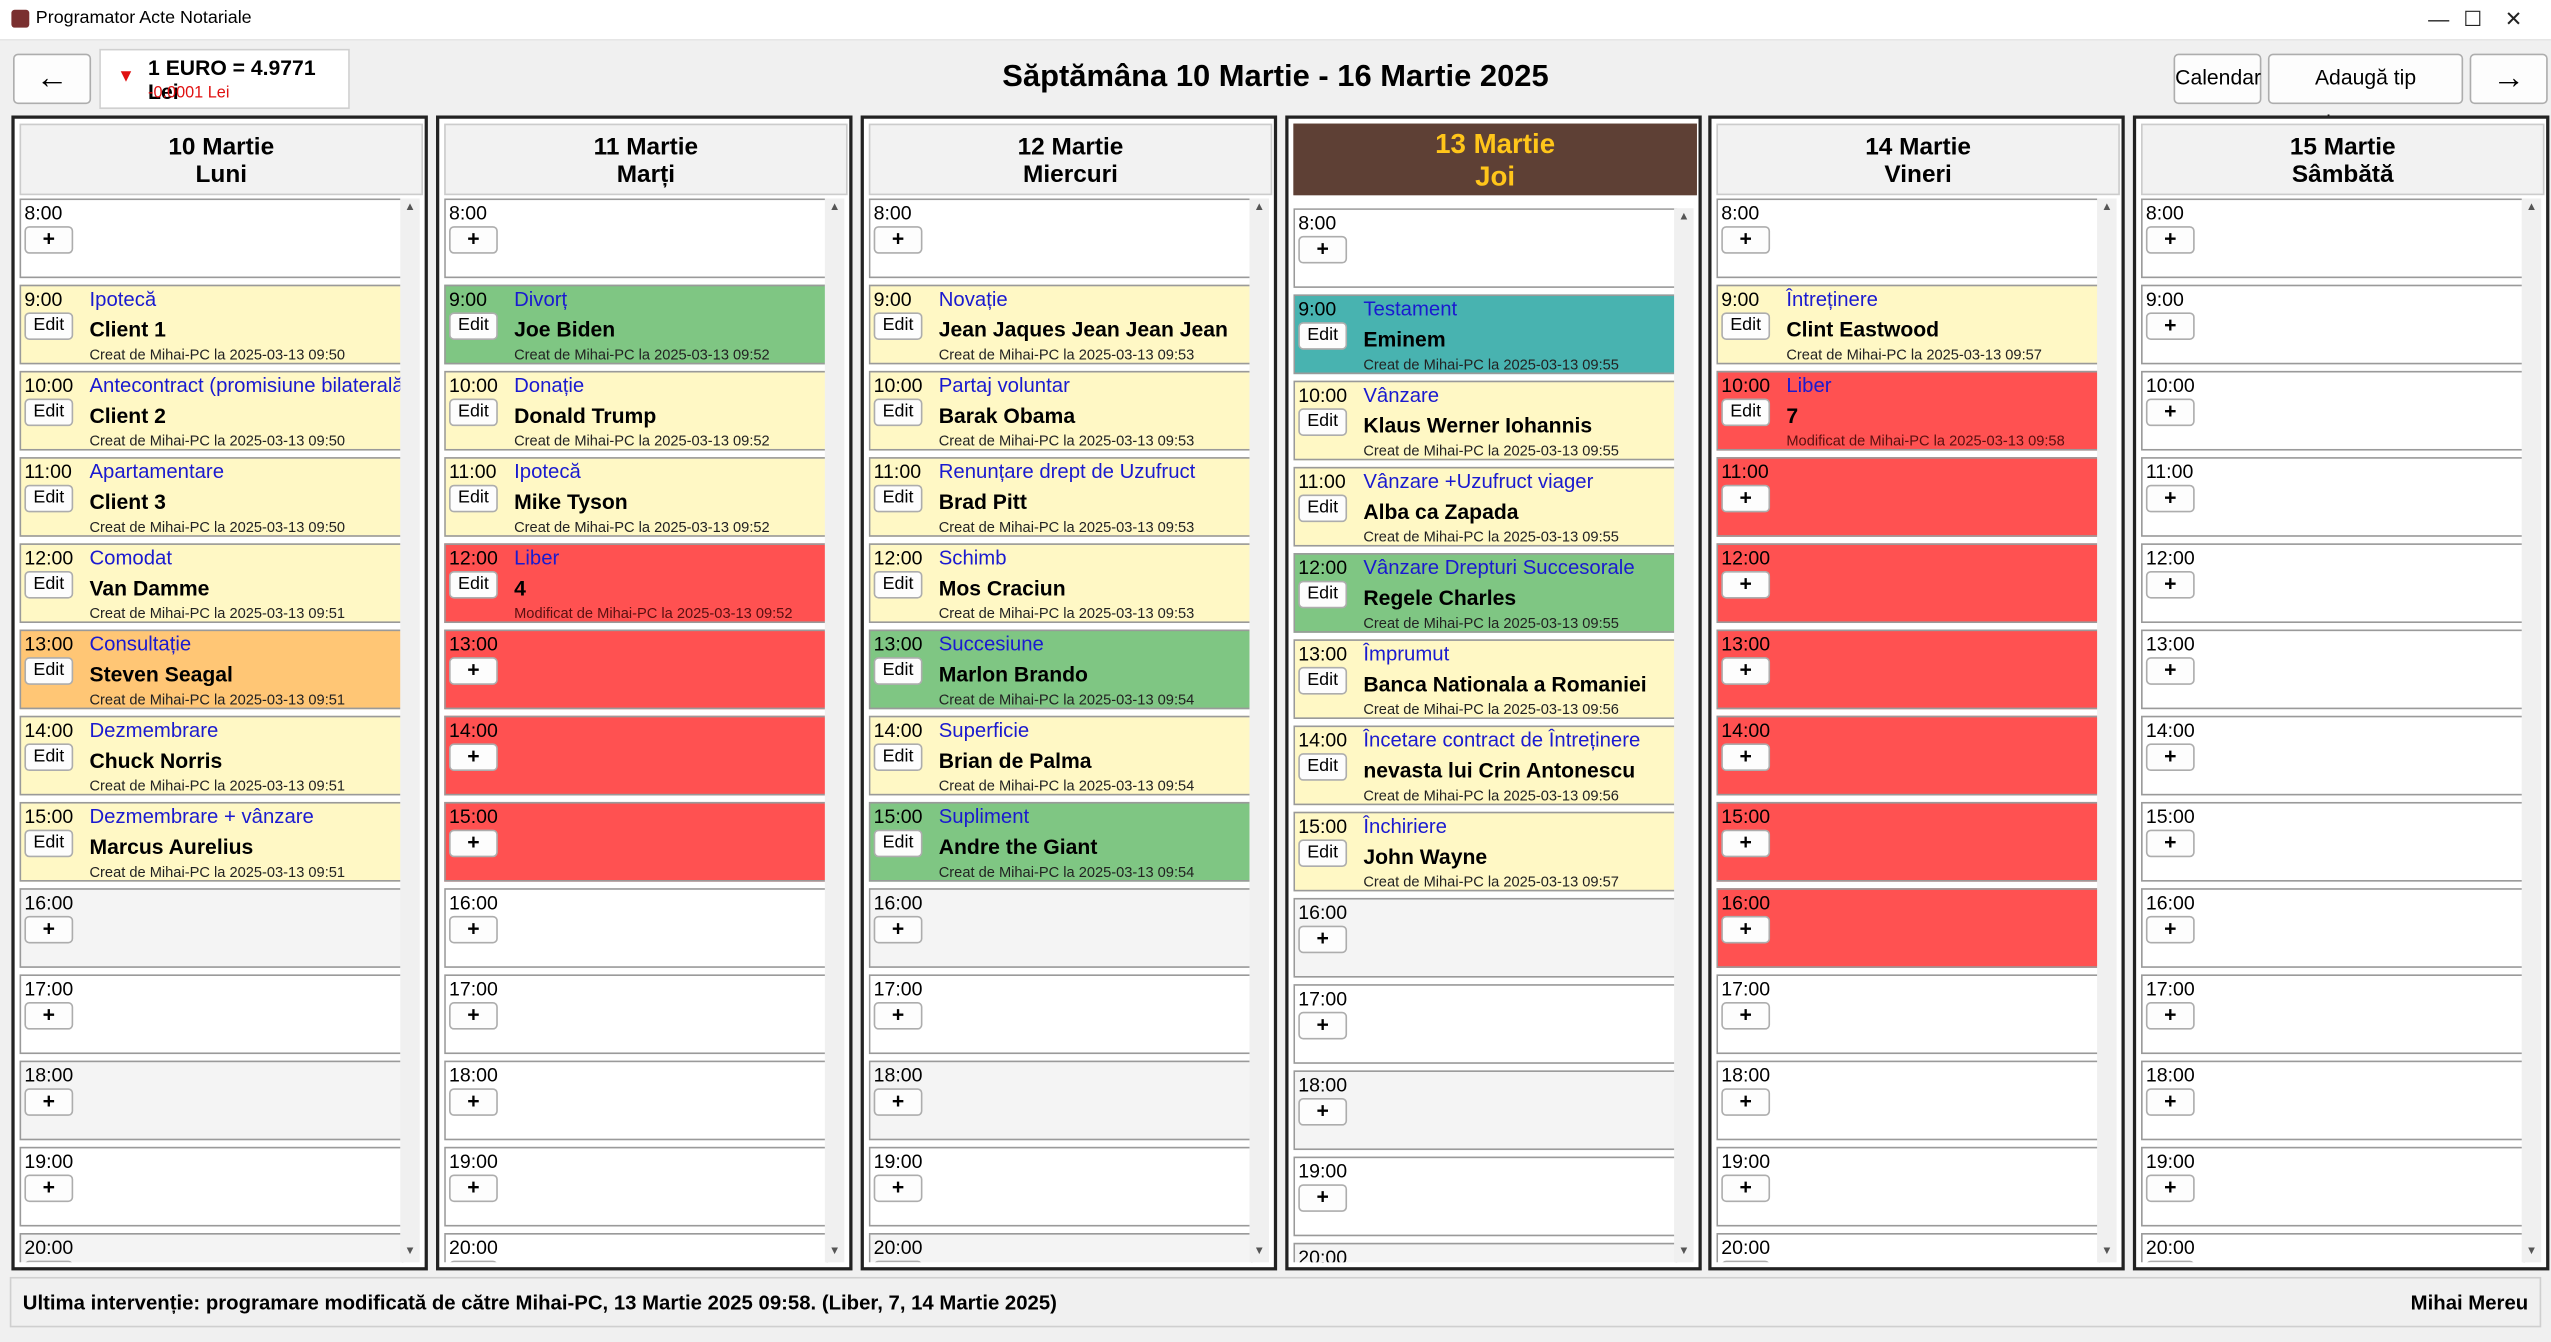  Describe the element at coordinates (2508, 79) in the screenshot. I see `next-week-button: →` at that location.